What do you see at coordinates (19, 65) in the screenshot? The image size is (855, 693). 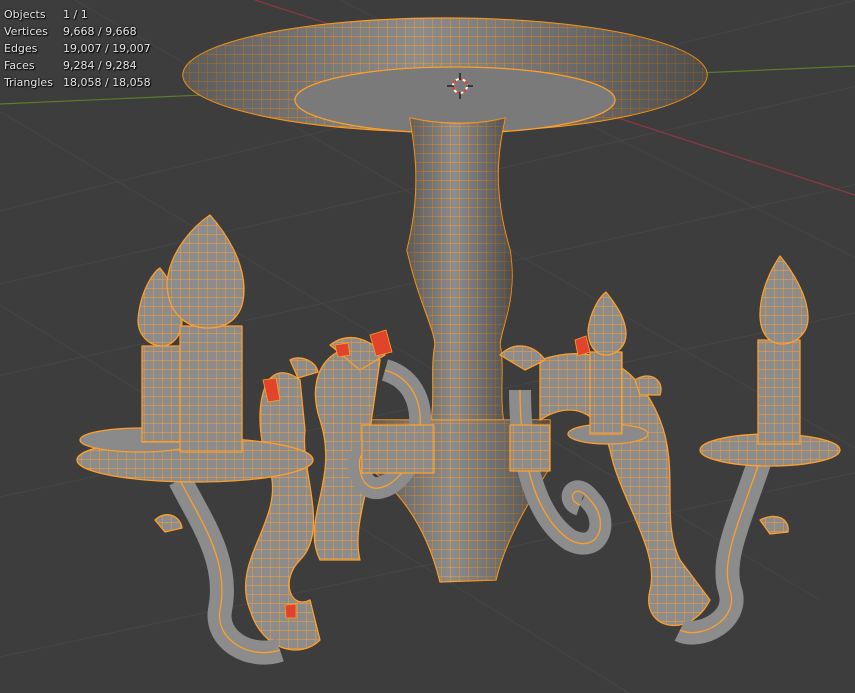 I see `stat-label: Faces` at bounding box center [19, 65].